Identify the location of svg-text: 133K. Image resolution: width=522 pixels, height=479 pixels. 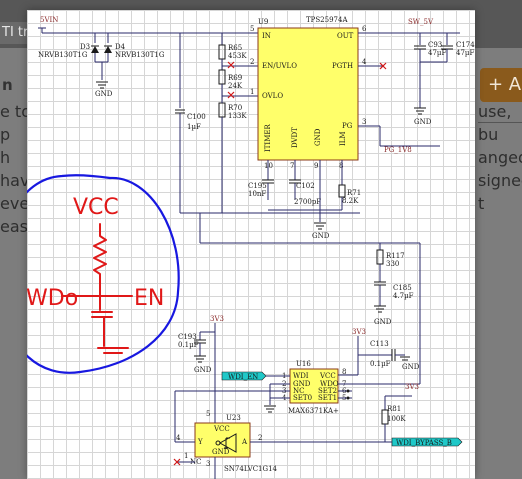
(237, 116).